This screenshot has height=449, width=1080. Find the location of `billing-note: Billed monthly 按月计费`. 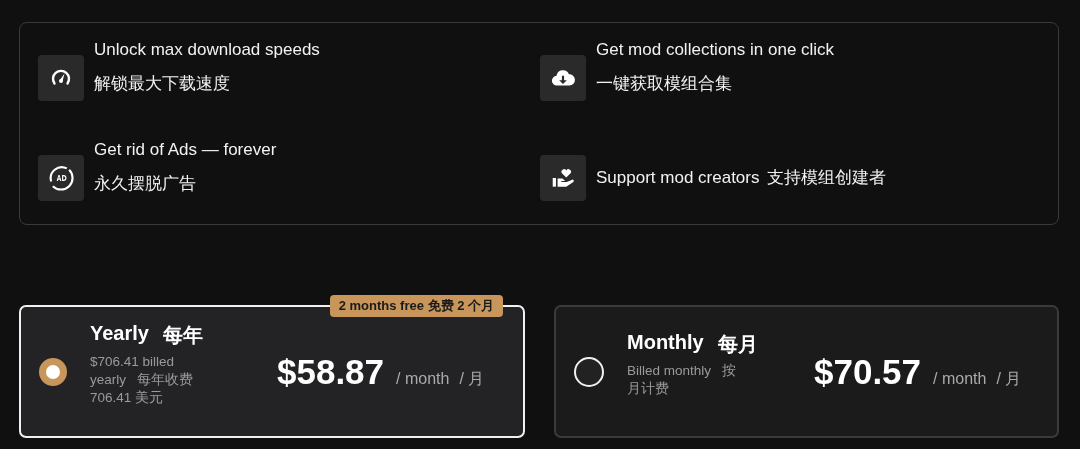

billing-note: Billed monthly 按月计费 is located at coordinates (682, 380).